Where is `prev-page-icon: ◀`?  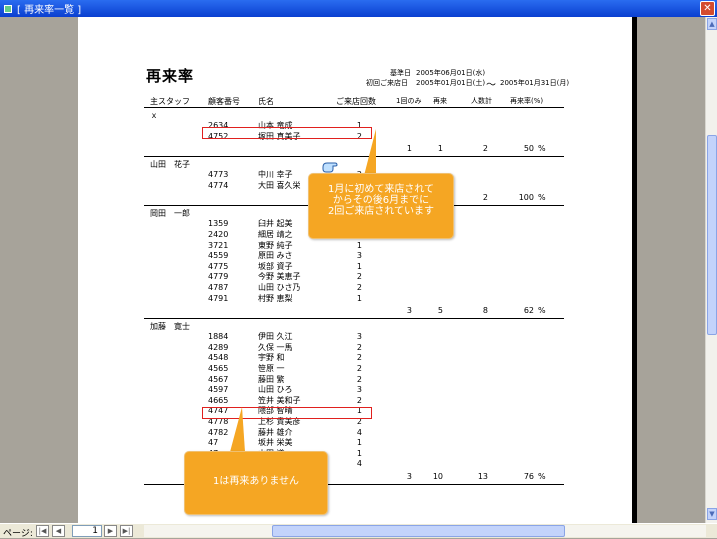 prev-page-icon: ◀ is located at coordinates (58, 531).